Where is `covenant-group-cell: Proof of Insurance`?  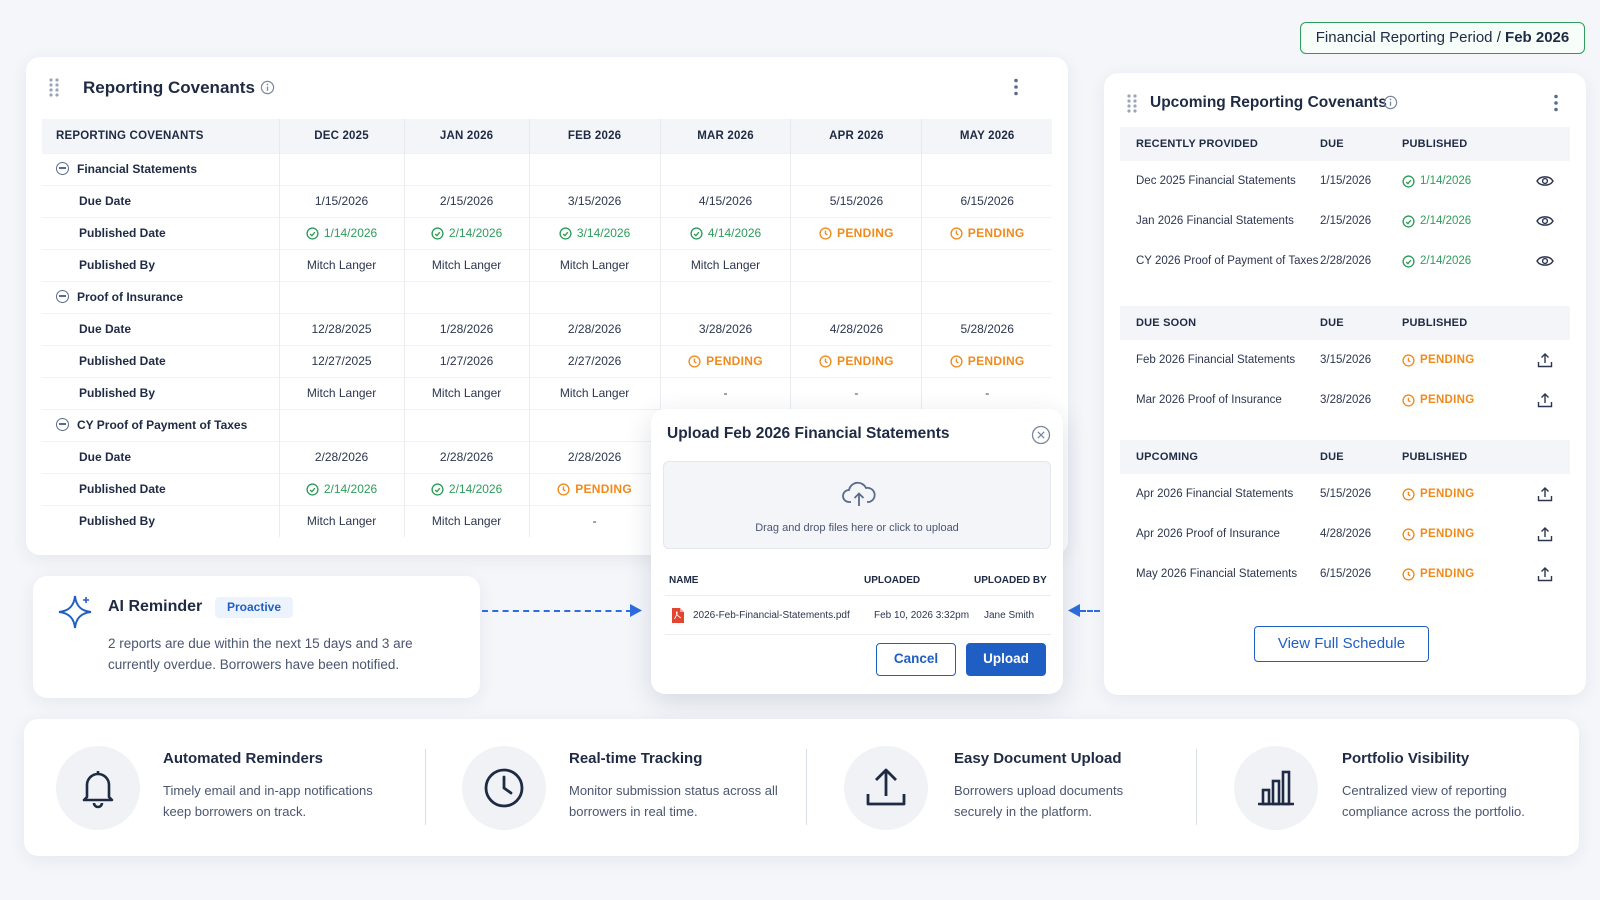 covenant-group-cell: Proof of Insurance is located at coordinates (161, 296).